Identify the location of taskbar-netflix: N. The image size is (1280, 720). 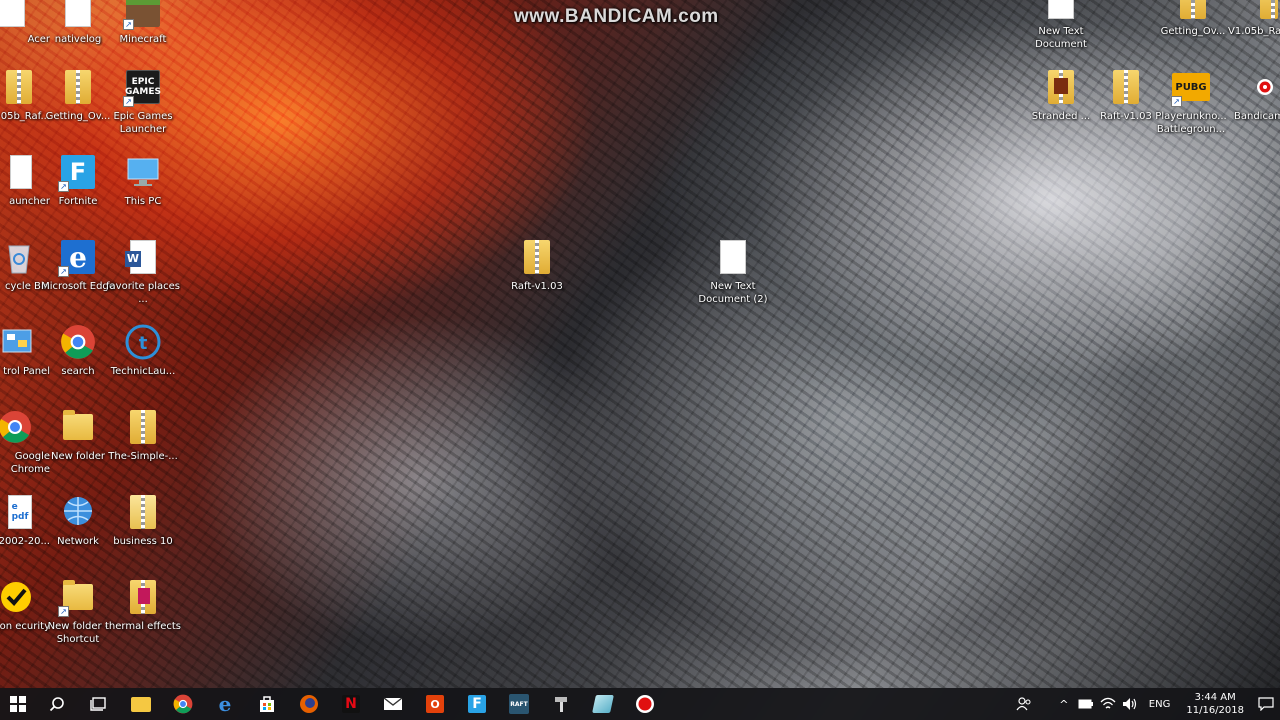
(351, 704).